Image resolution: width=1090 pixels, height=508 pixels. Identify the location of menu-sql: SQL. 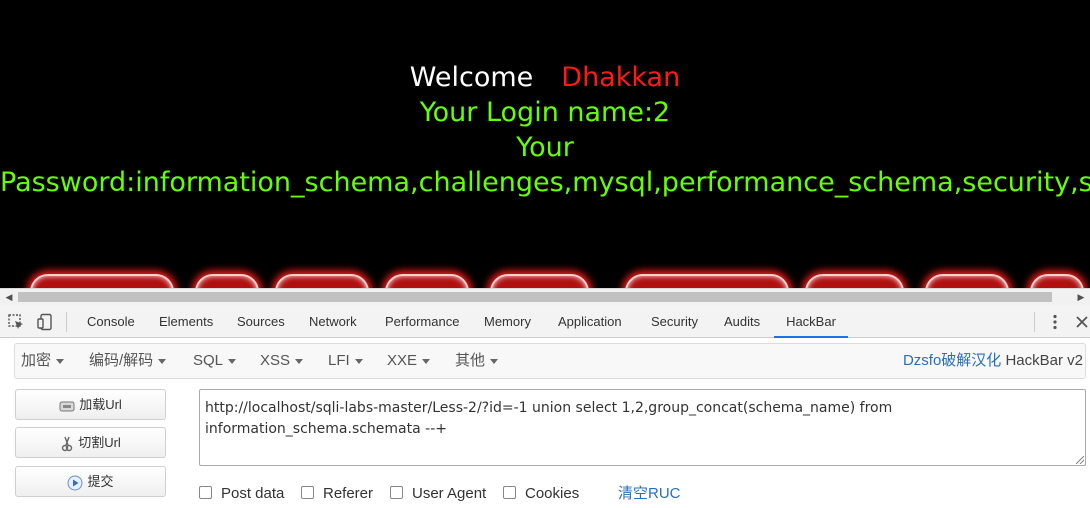
(215, 361).